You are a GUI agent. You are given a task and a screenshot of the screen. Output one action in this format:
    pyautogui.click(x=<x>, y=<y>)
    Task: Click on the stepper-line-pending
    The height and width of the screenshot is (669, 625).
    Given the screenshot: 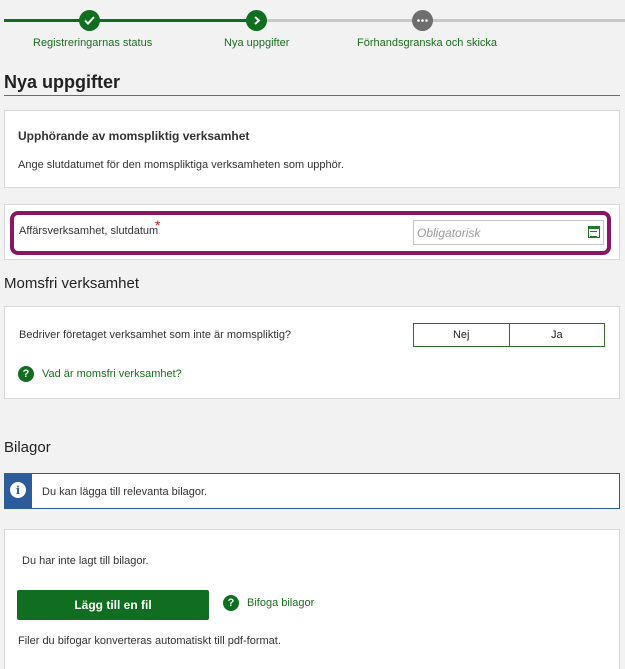 What is the action you would take?
    pyautogui.click(x=435, y=20)
    